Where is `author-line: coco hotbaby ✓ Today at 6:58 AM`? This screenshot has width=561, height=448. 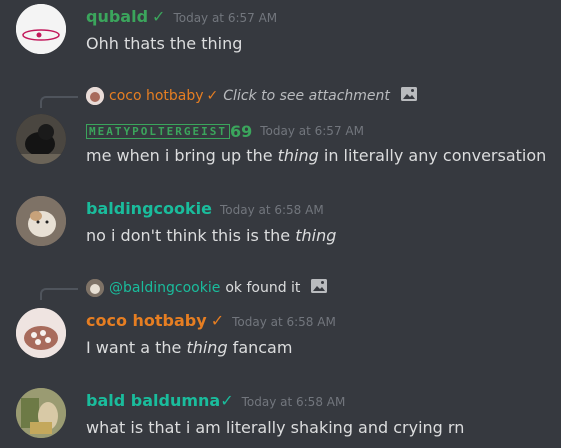
author-line: coco hotbaby ✓ Today at 6:58 AM is located at coordinates (211, 320).